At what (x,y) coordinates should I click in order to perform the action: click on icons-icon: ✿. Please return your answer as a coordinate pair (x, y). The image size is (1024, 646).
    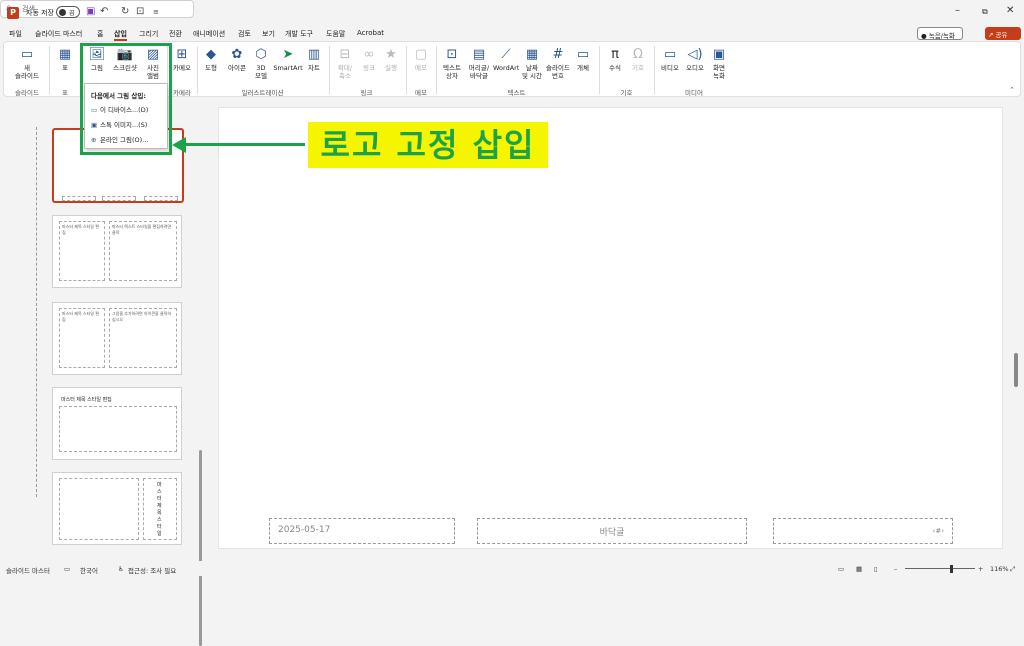
    Looking at the image, I should click on (237, 54).